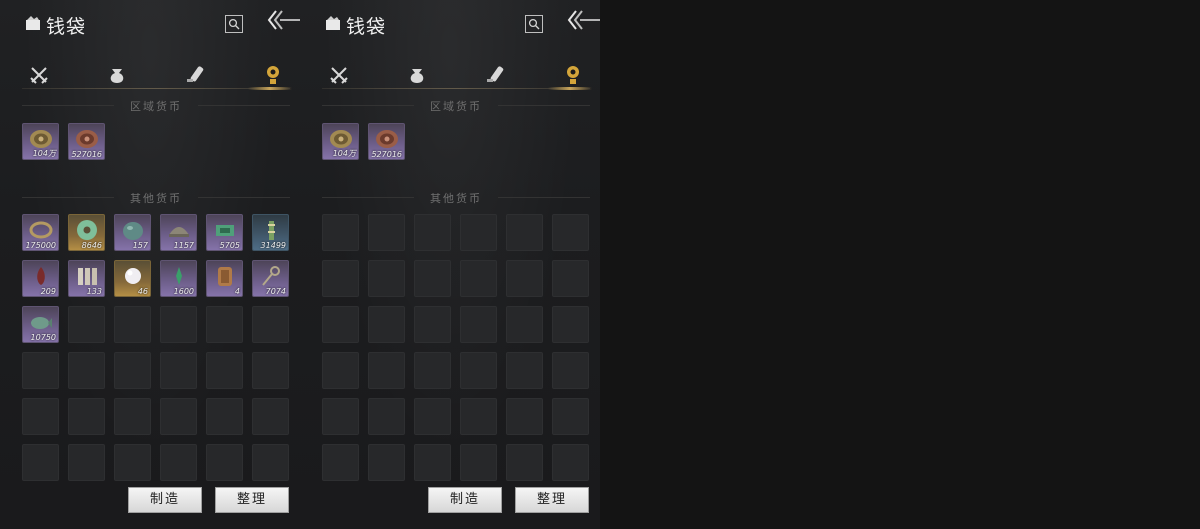 Image resolution: width=1200 pixels, height=529 pixels. What do you see at coordinates (132, 232) in the screenshot?
I see `currency-slot: 157` at bounding box center [132, 232].